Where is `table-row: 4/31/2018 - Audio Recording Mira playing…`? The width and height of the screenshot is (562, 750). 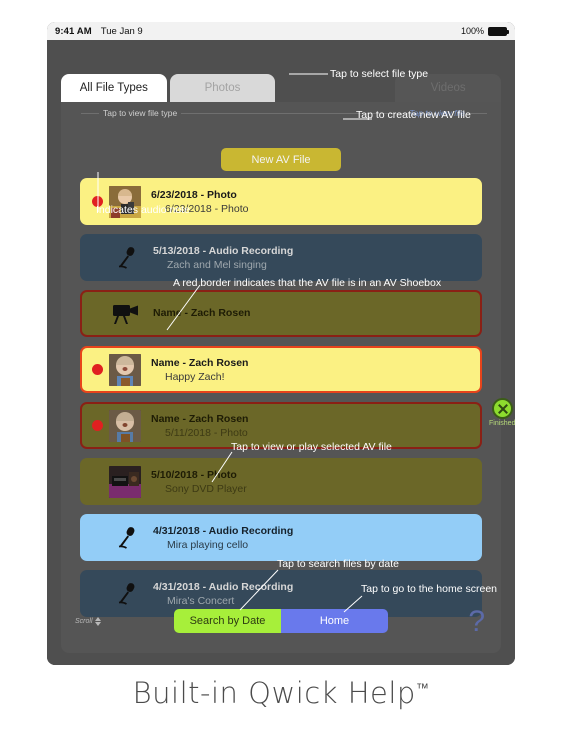
table-row: 4/31/2018 - Audio Recording Mira playing… is located at coordinates (281, 537).